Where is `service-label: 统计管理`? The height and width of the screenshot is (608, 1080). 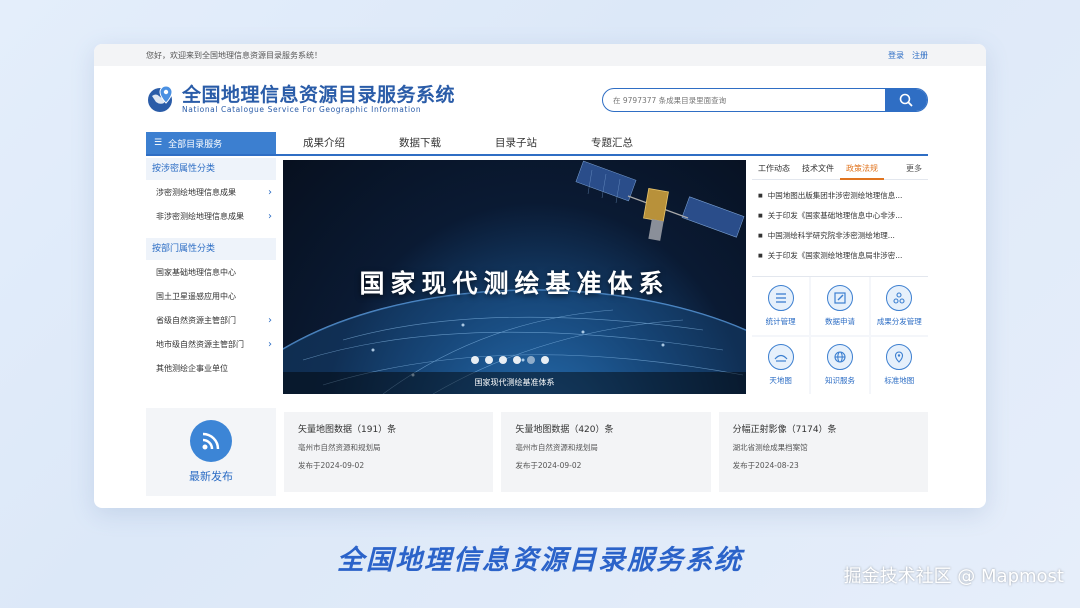 service-label: 统计管理 is located at coordinates (780, 321).